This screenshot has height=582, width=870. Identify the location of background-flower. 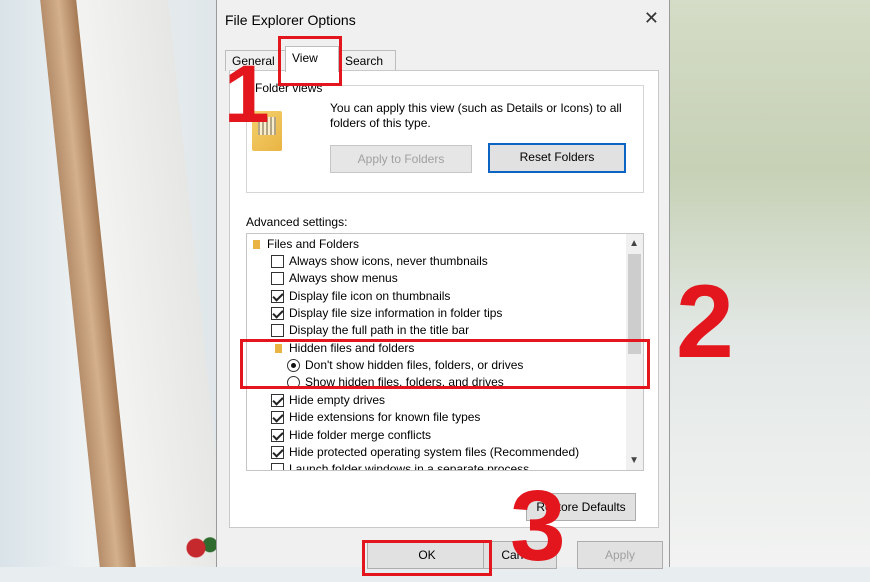
(200, 548).